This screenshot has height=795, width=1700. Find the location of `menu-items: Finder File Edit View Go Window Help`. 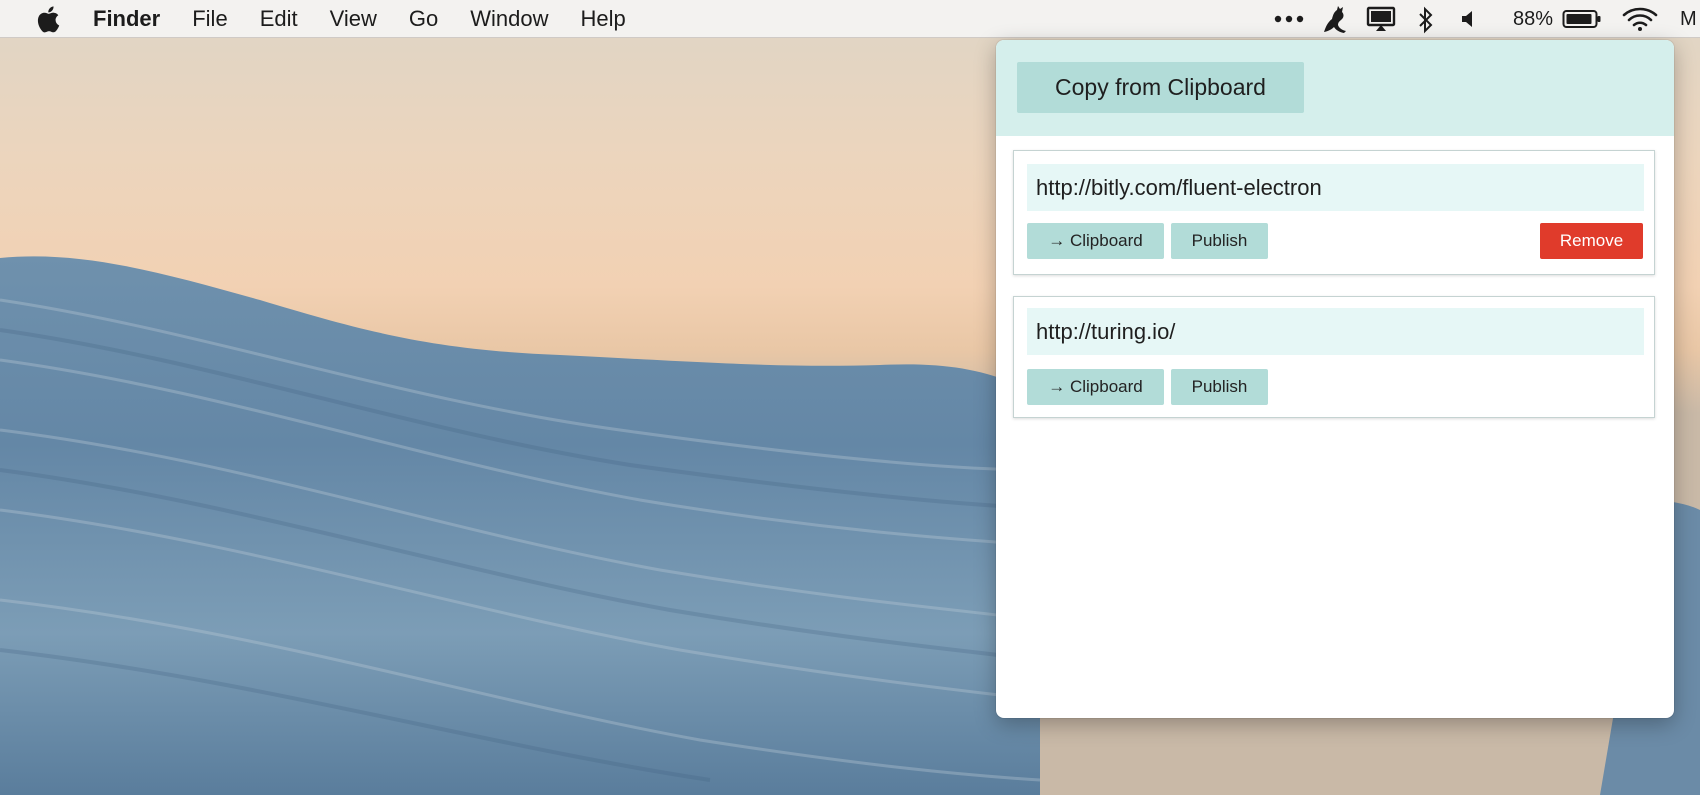

menu-items: Finder File Edit View Go Window Help is located at coordinates (375, 19).